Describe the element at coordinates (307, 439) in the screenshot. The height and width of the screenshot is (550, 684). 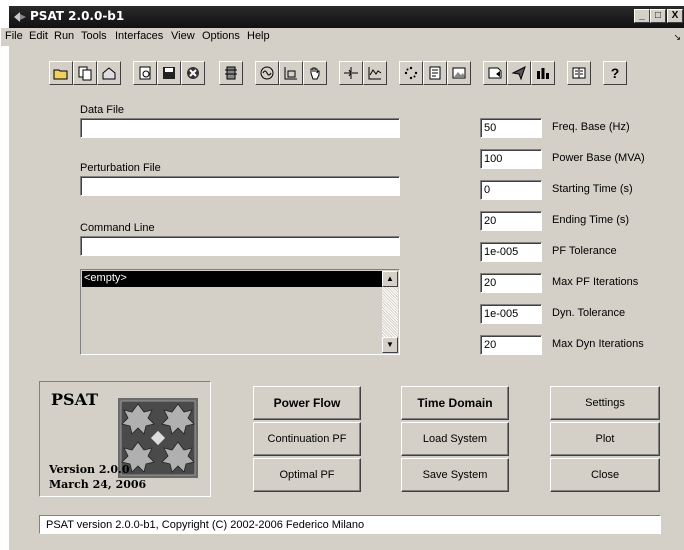
I see `continuation-pf-button: Continuation PF` at that location.